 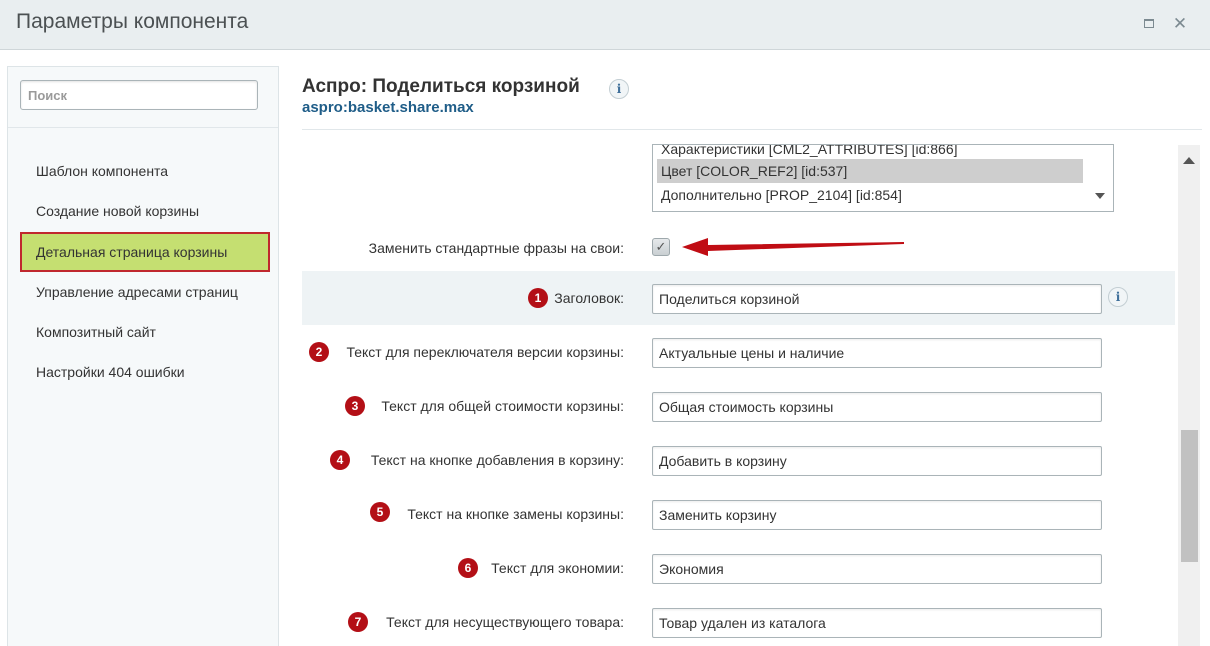 I want to click on savings-field, so click(x=877, y=569).